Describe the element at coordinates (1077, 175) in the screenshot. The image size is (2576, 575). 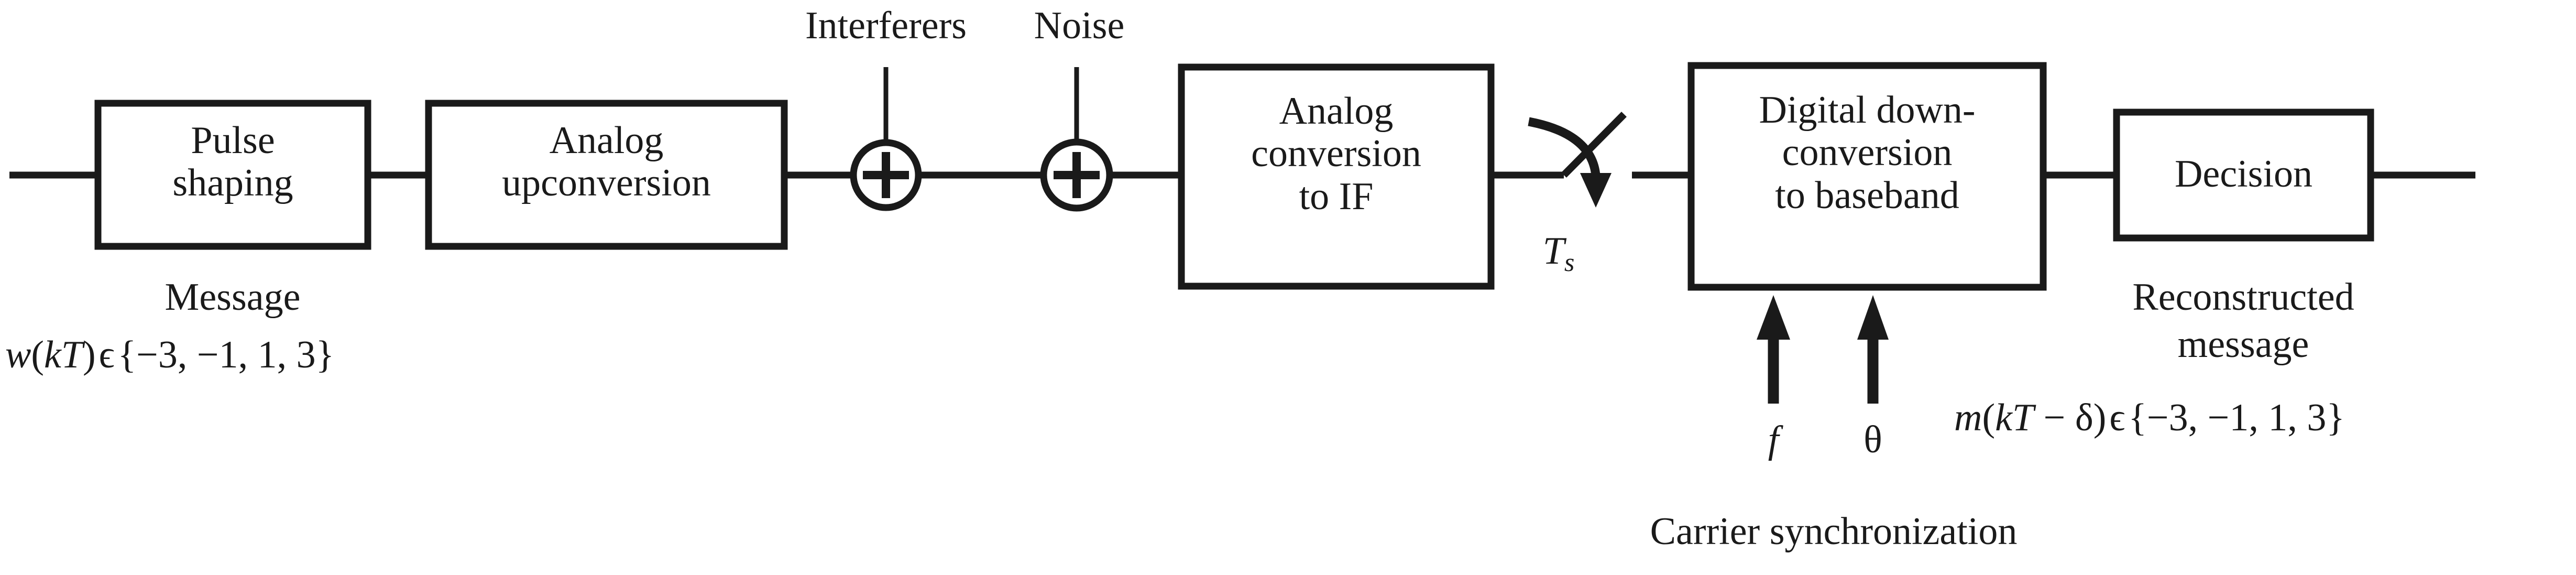
I see `plus-glyph-noise` at that location.